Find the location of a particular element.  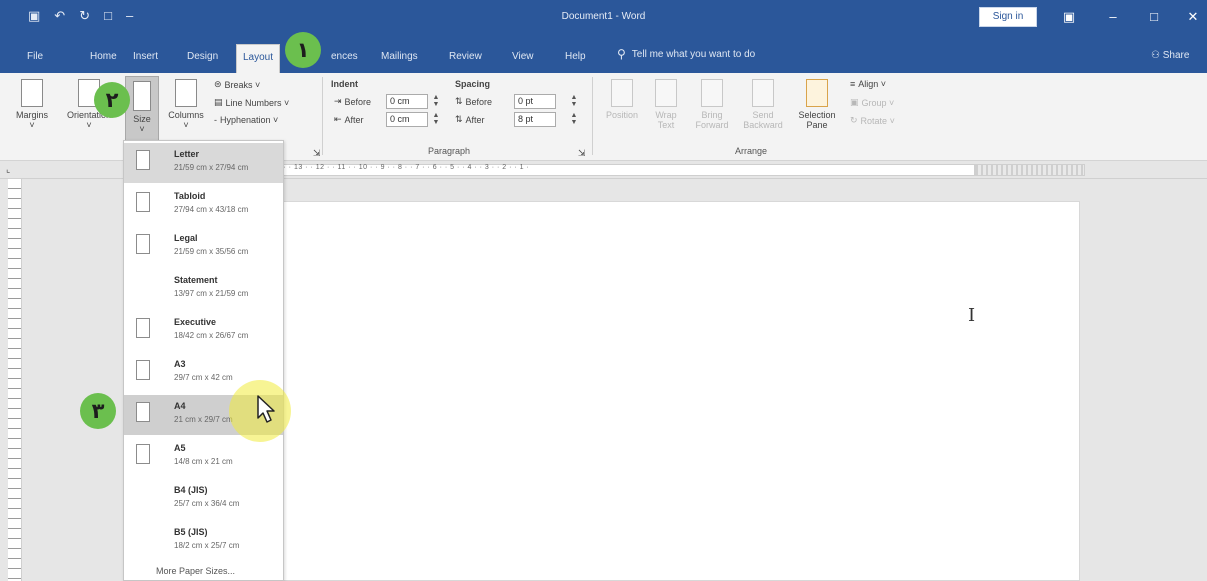

sign-in-button: Sign in is located at coordinates (1008, 17).